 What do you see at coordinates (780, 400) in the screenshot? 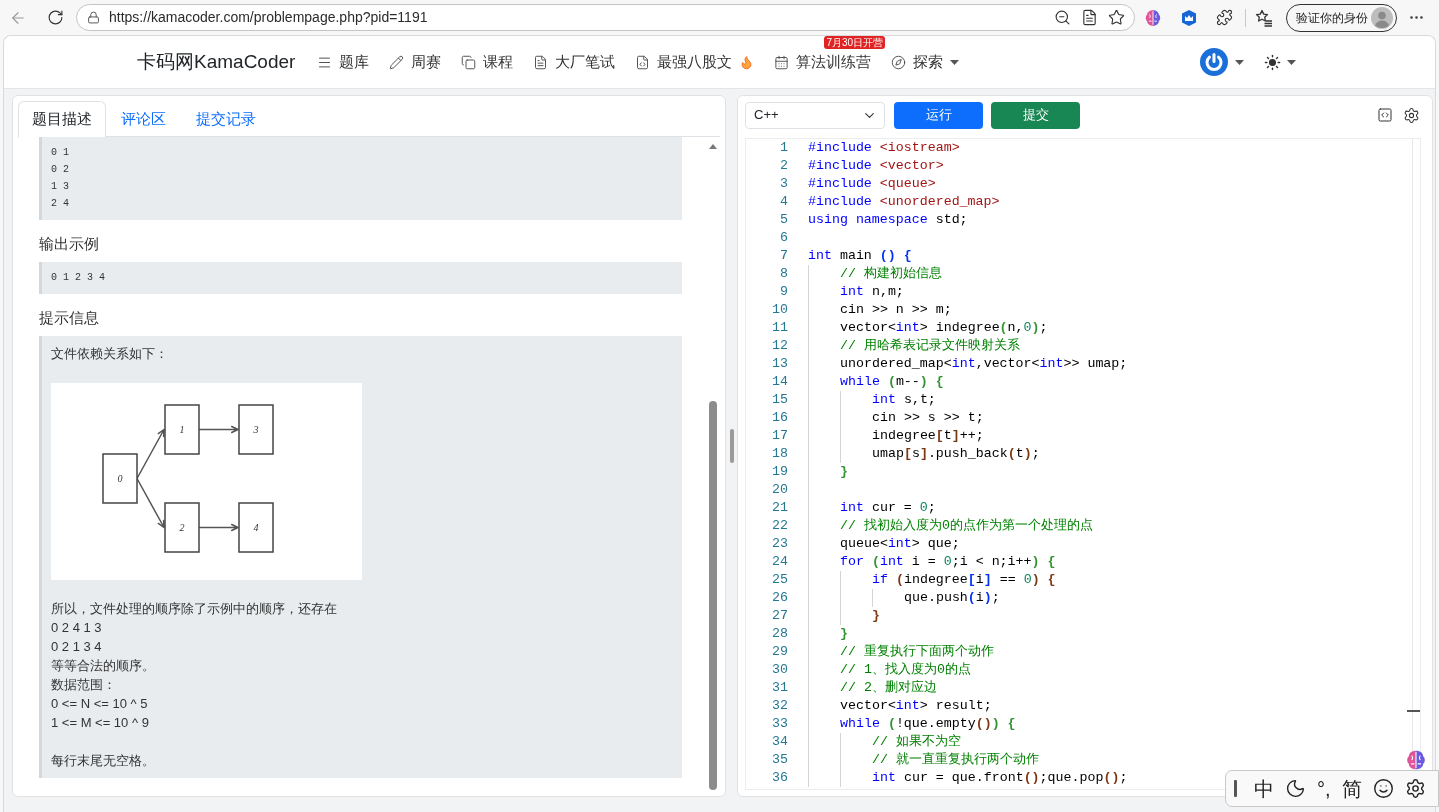
I see `line-number: 15` at bounding box center [780, 400].